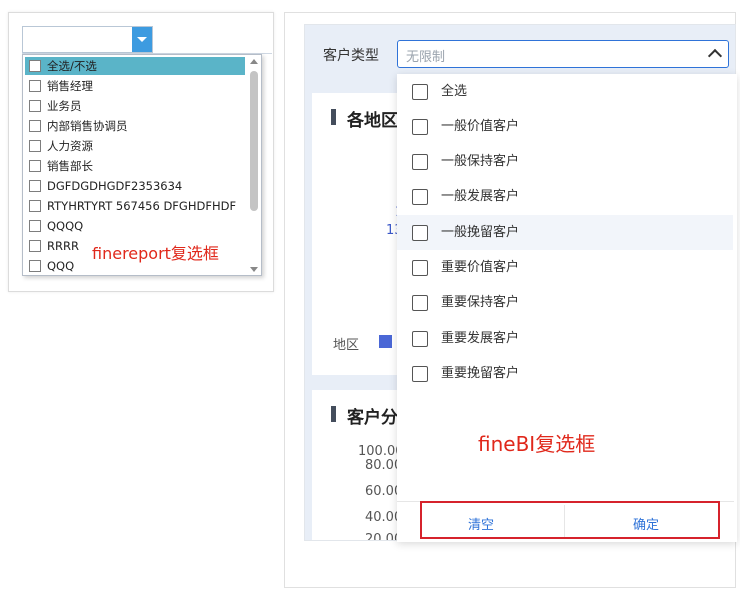 This screenshot has width=740, height=593. Describe the element at coordinates (480, 338) in the screenshot. I see `option-label: 重要发展客户` at that location.